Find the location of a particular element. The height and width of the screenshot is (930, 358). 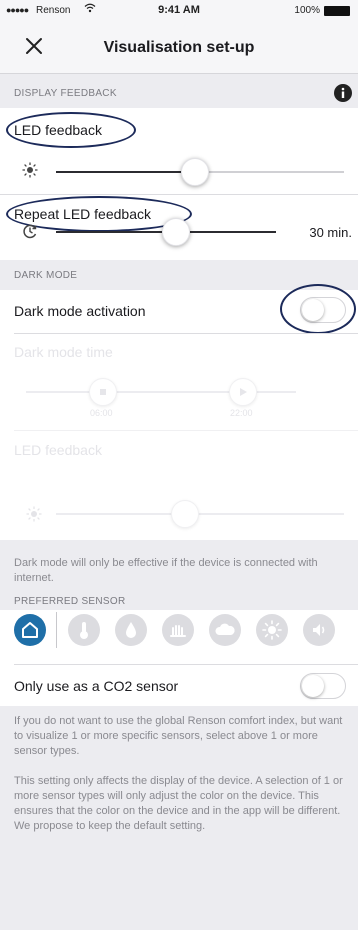

voc-icon is located at coordinates (178, 631).